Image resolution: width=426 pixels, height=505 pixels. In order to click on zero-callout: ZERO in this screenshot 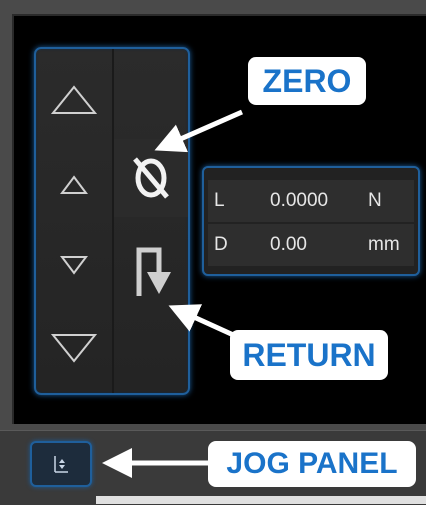, I will do `click(307, 81)`.